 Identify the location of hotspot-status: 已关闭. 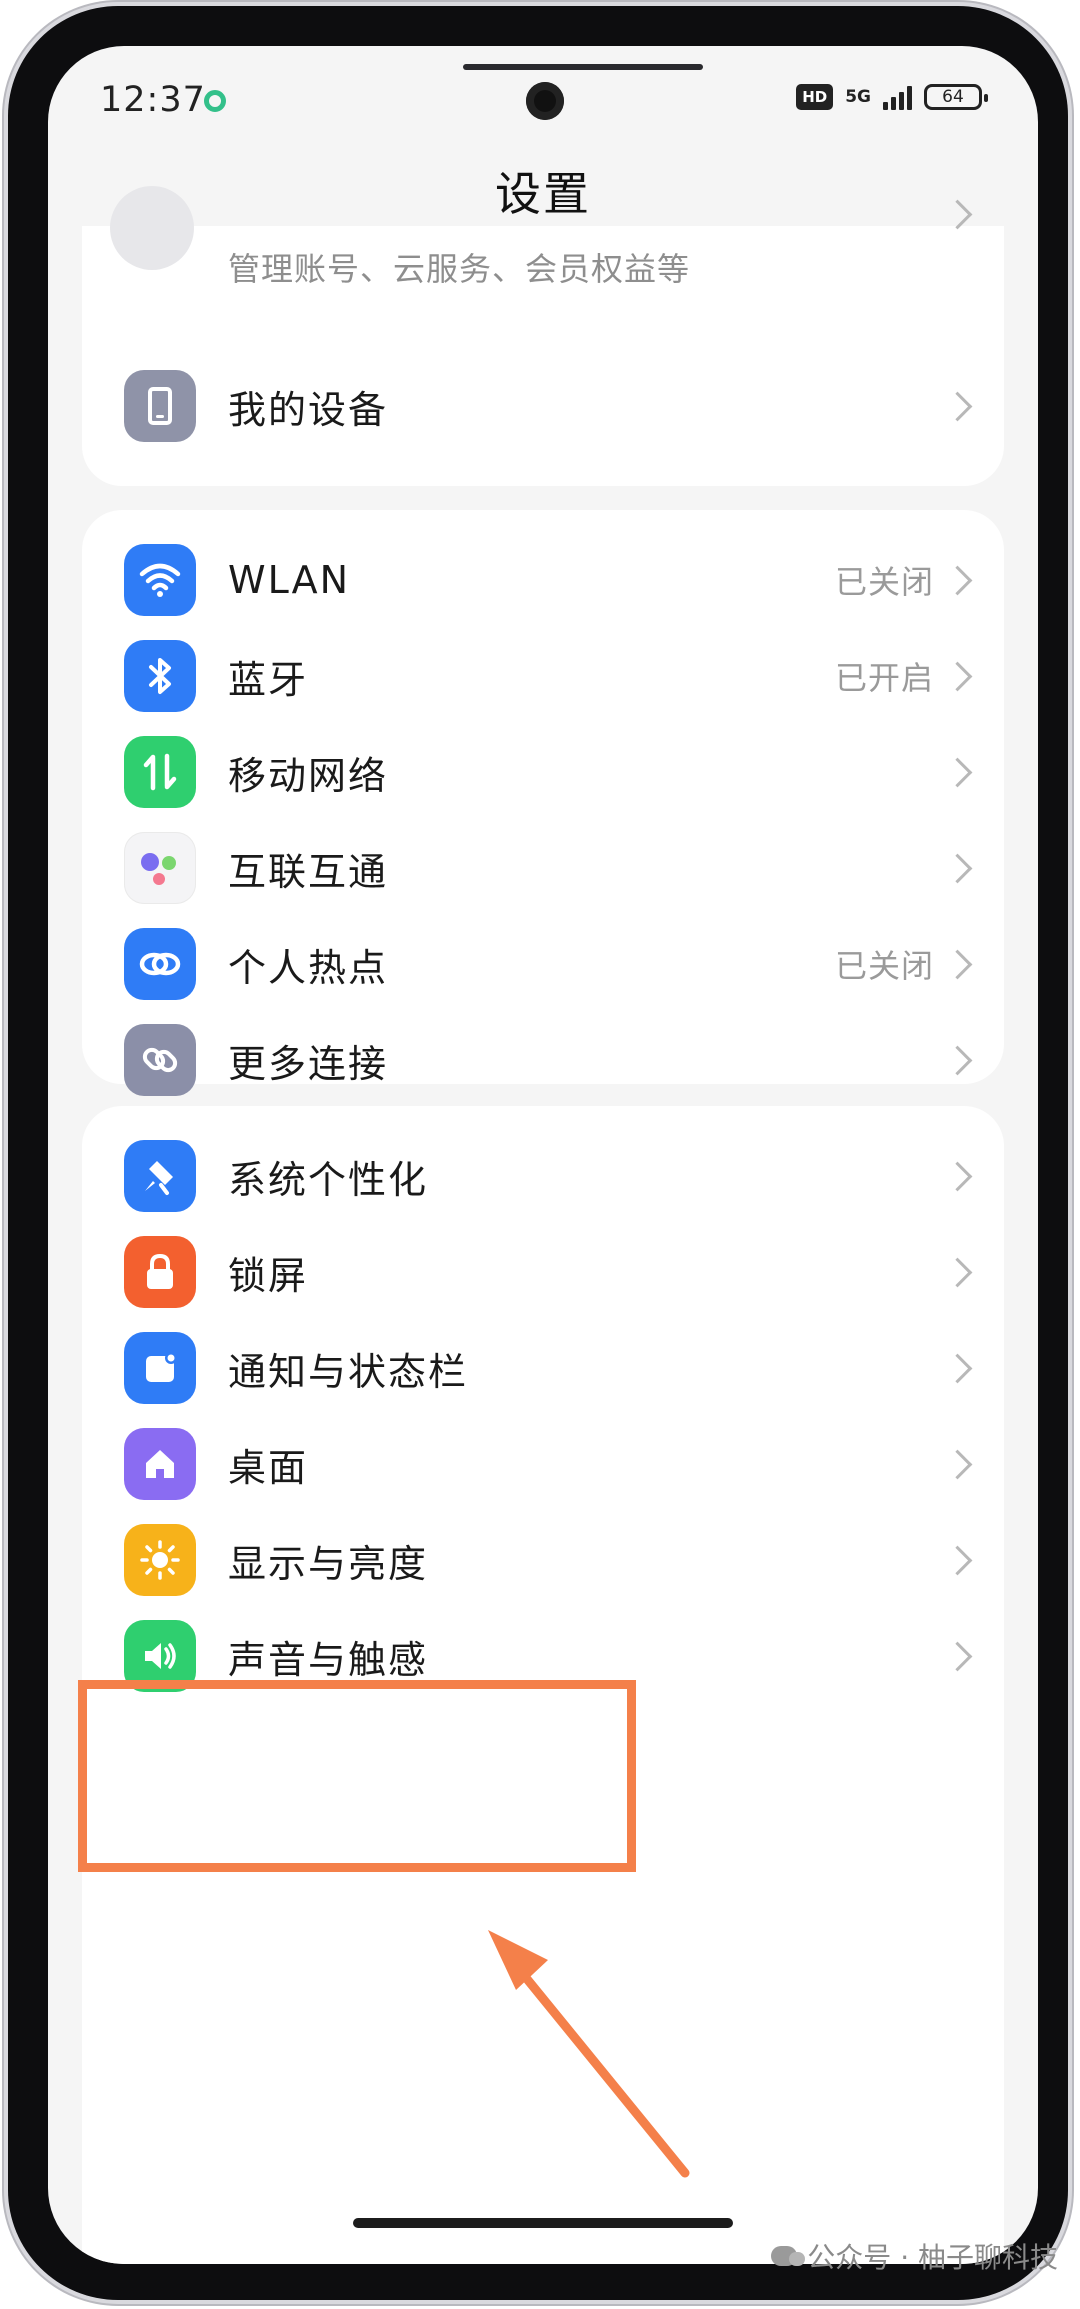
(884, 966).